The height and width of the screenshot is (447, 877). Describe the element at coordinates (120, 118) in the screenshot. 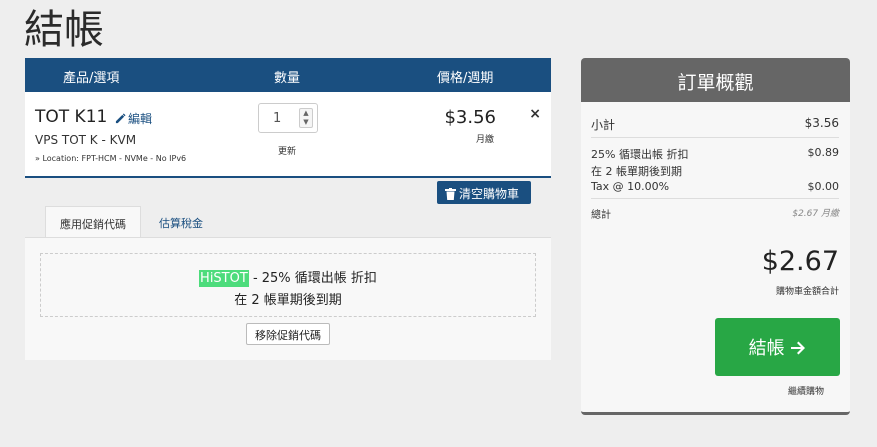

I see `pencil-icon` at that location.